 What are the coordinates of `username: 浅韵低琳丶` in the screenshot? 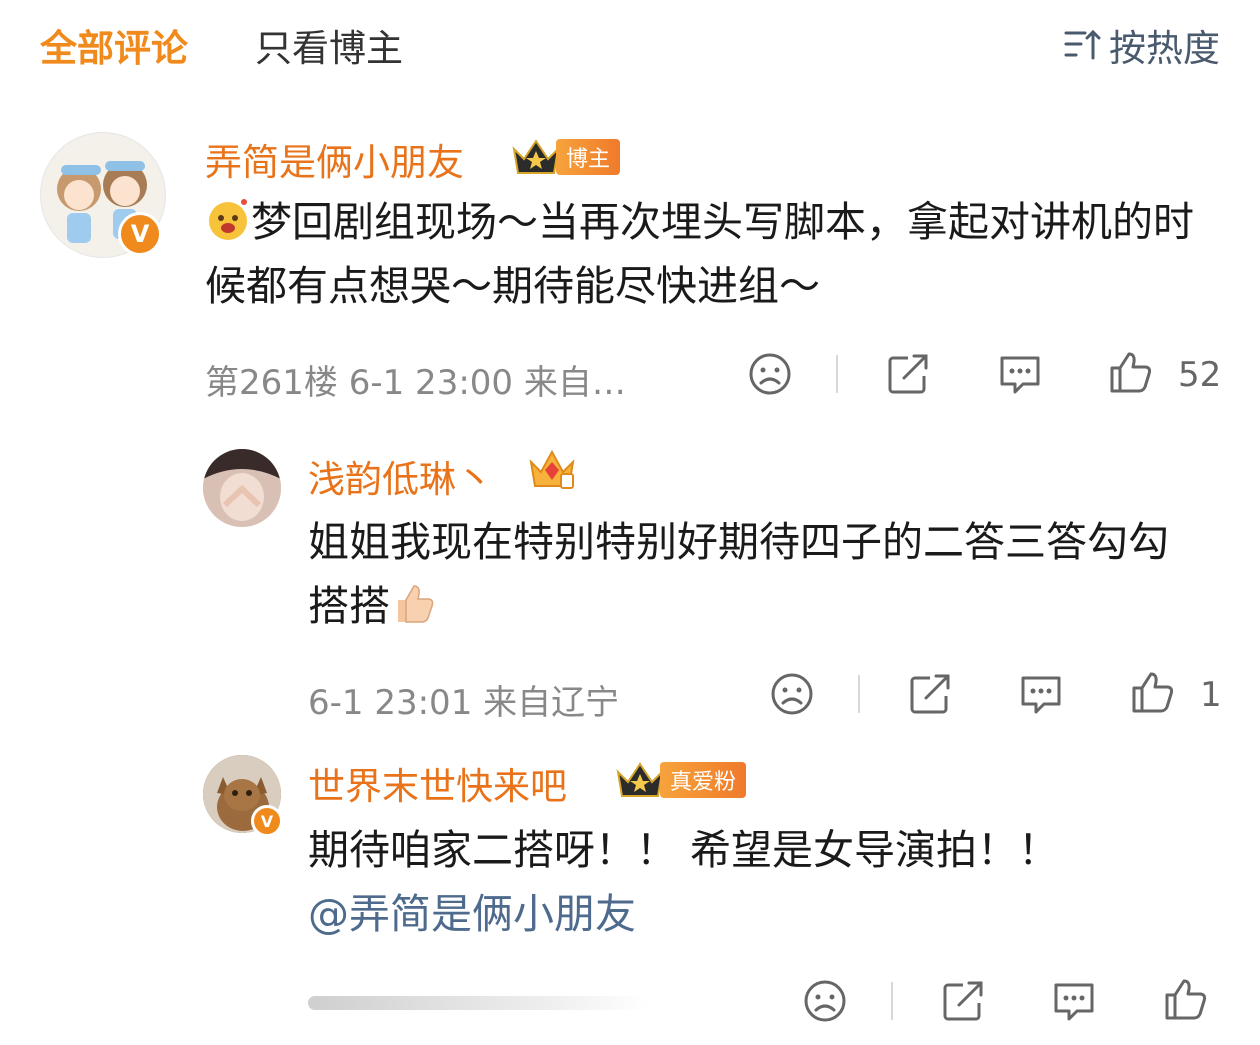 It's located at (400, 476).